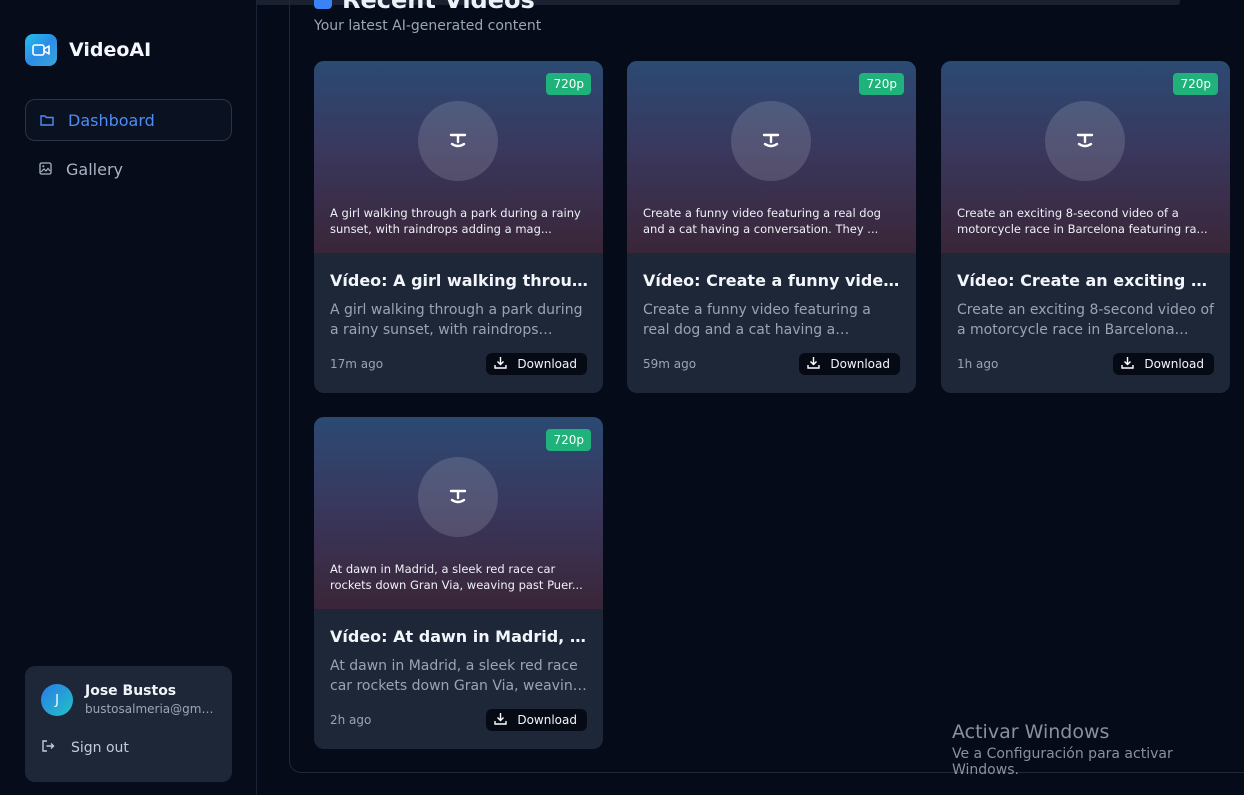 The image size is (1244, 795). What do you see at coordinates (45, 169) in the screenshot?
I see `image-icon` at bounding box center [45, 169].